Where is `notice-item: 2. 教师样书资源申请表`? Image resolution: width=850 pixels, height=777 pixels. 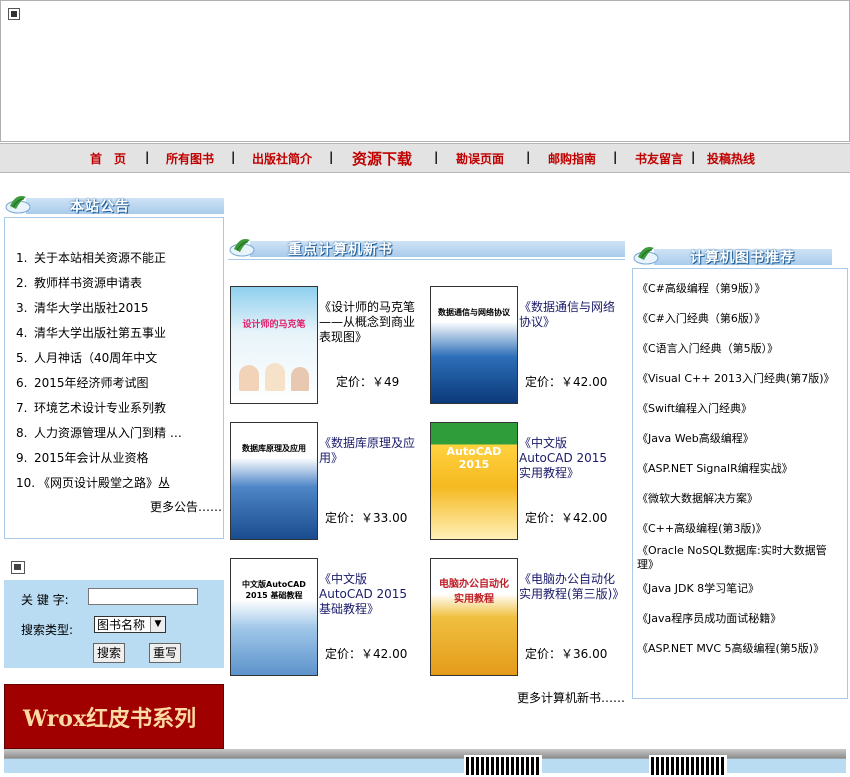
notice-item: 2. 教师样书资源申请表 is located at coordinates (116, 282).